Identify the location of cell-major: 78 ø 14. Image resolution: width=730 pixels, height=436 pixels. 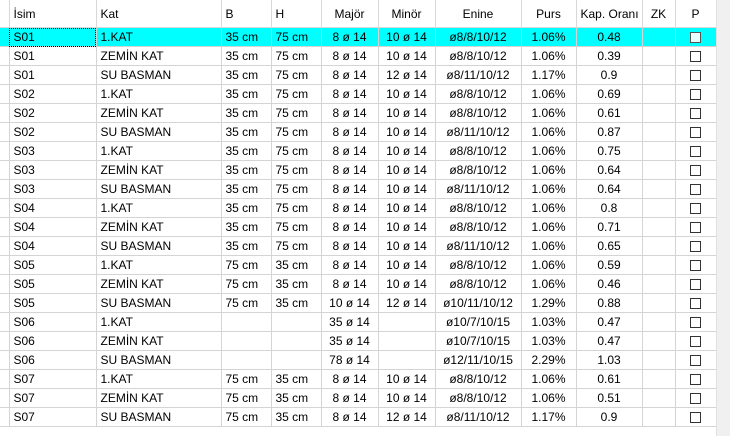
(350, 360).